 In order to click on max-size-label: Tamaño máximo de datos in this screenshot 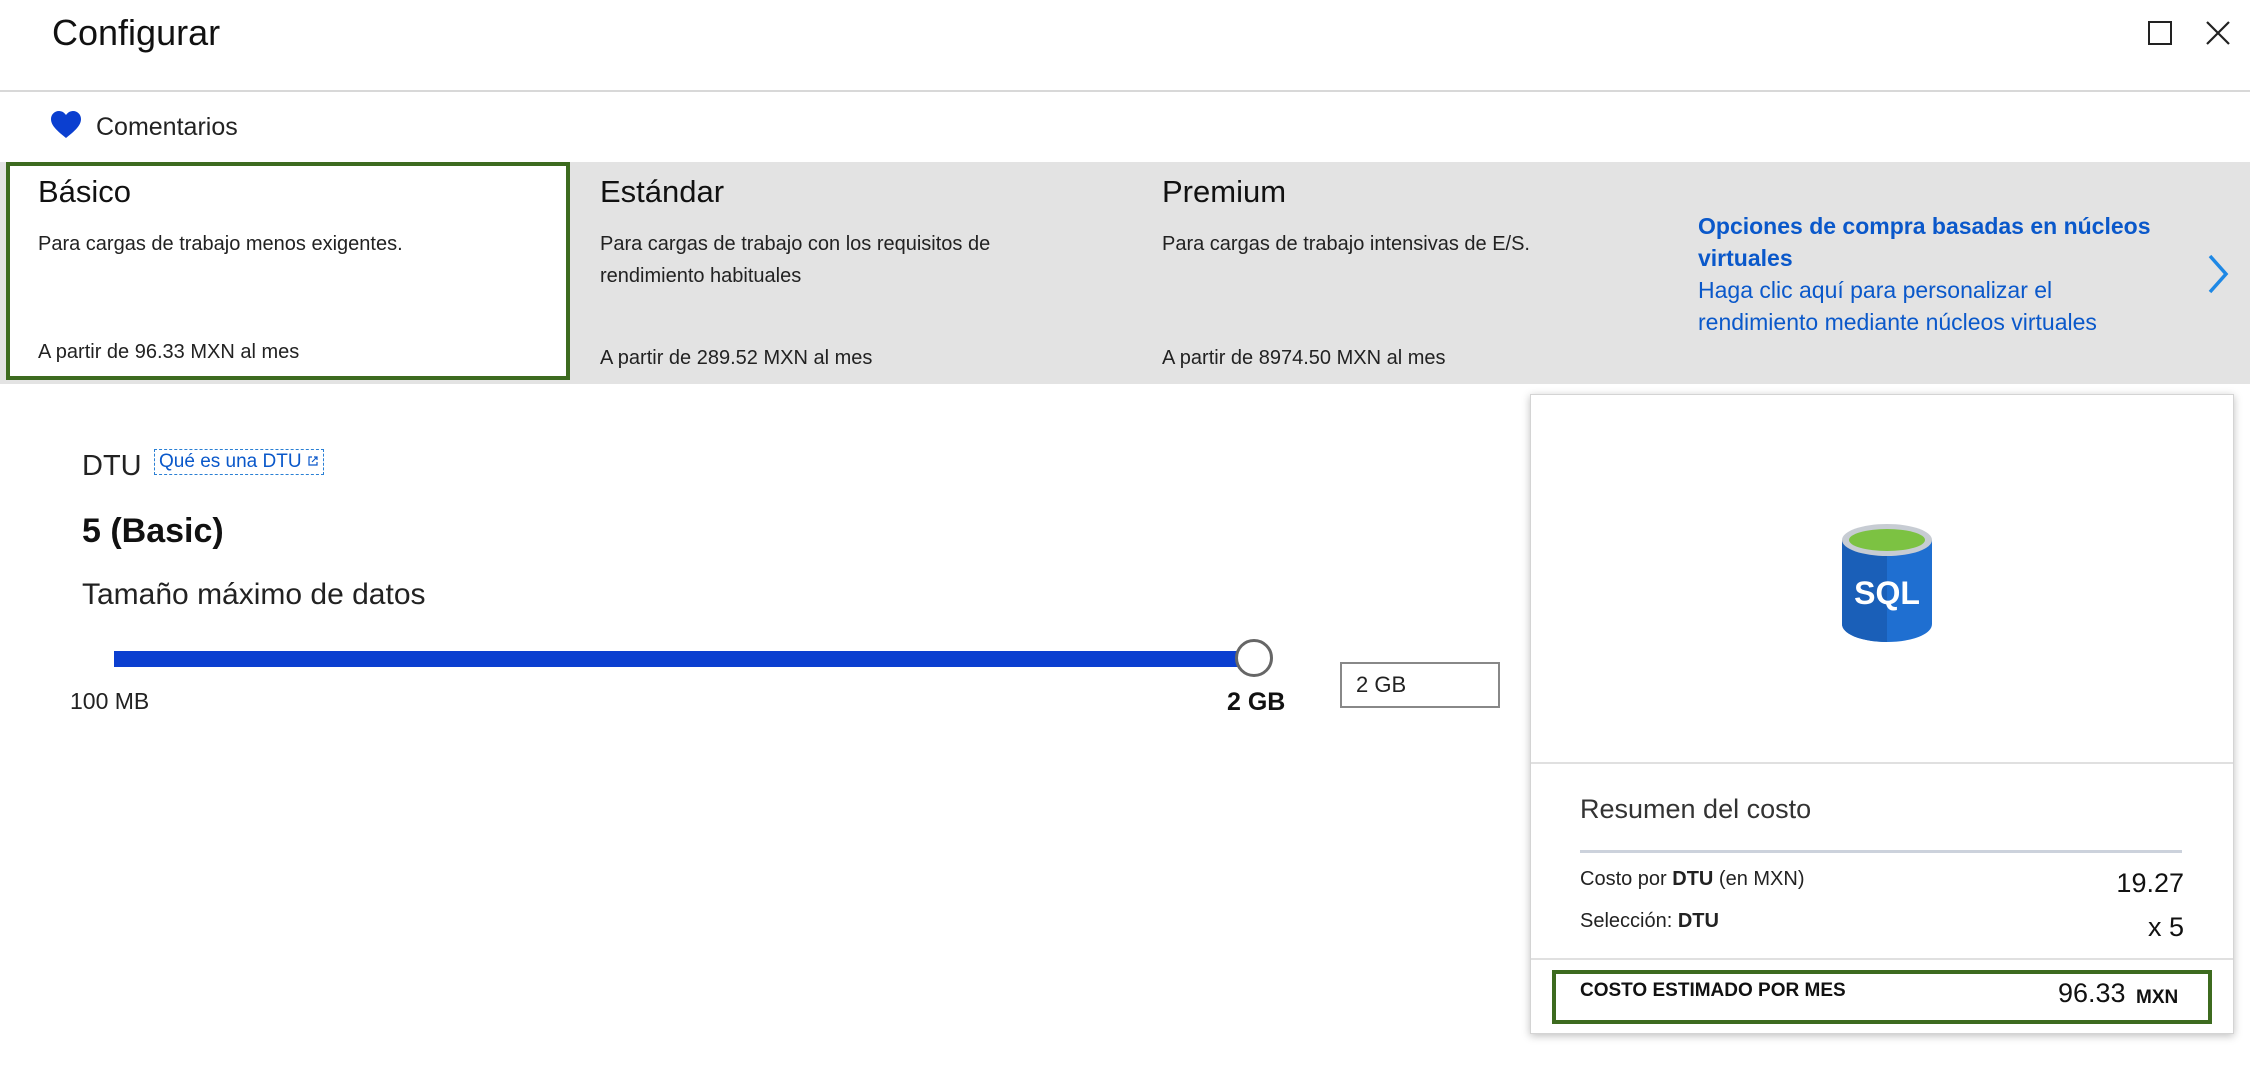, I will do `click(254, 594)`.